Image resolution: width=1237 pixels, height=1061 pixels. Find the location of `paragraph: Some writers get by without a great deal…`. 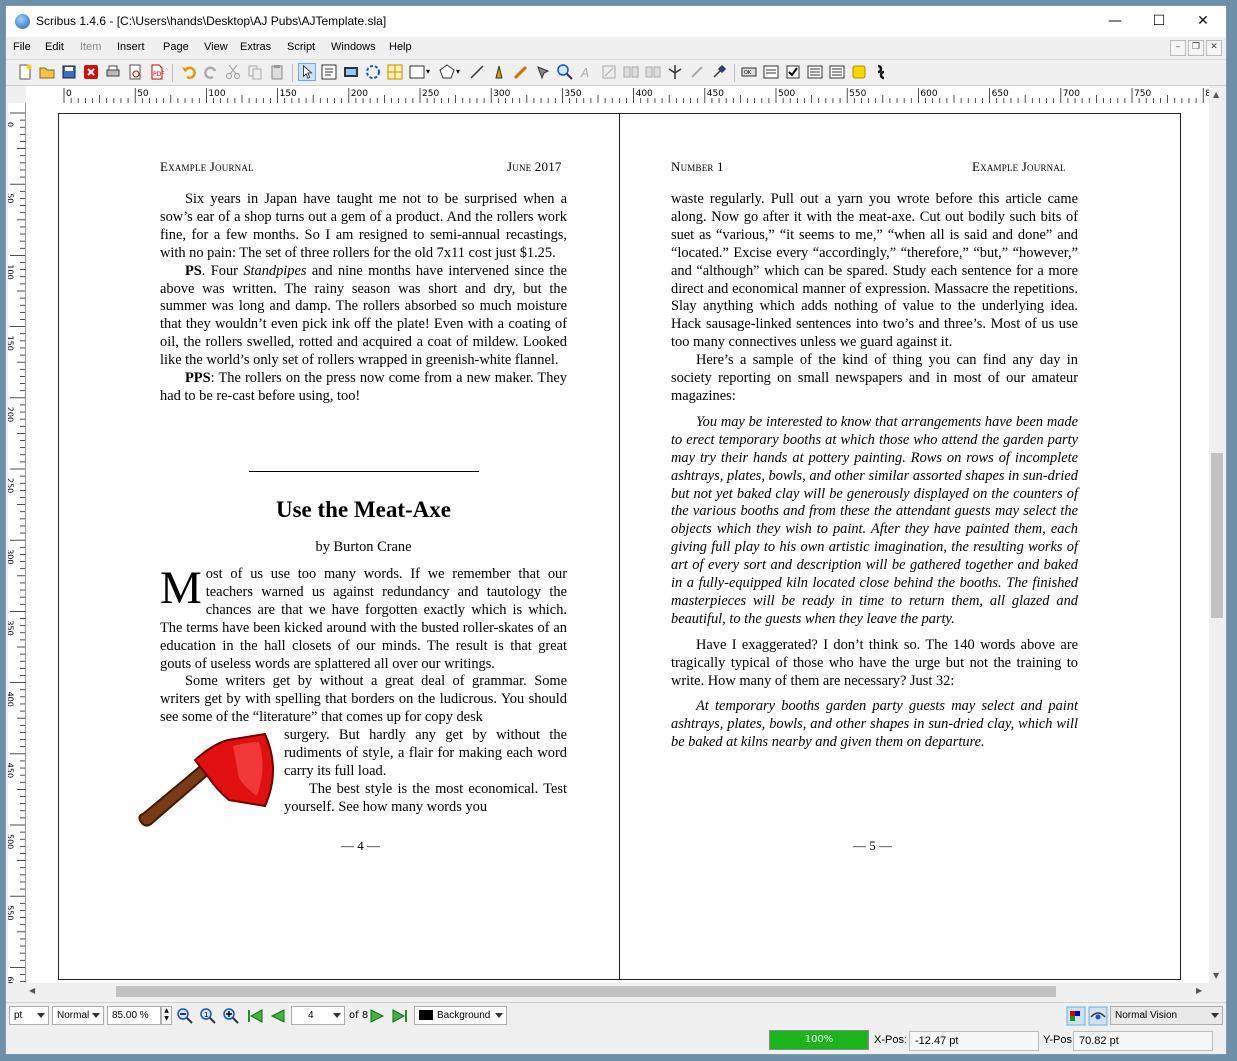

paragraph: Some writers get by without a great deal… is located at coordinates (363, 699).